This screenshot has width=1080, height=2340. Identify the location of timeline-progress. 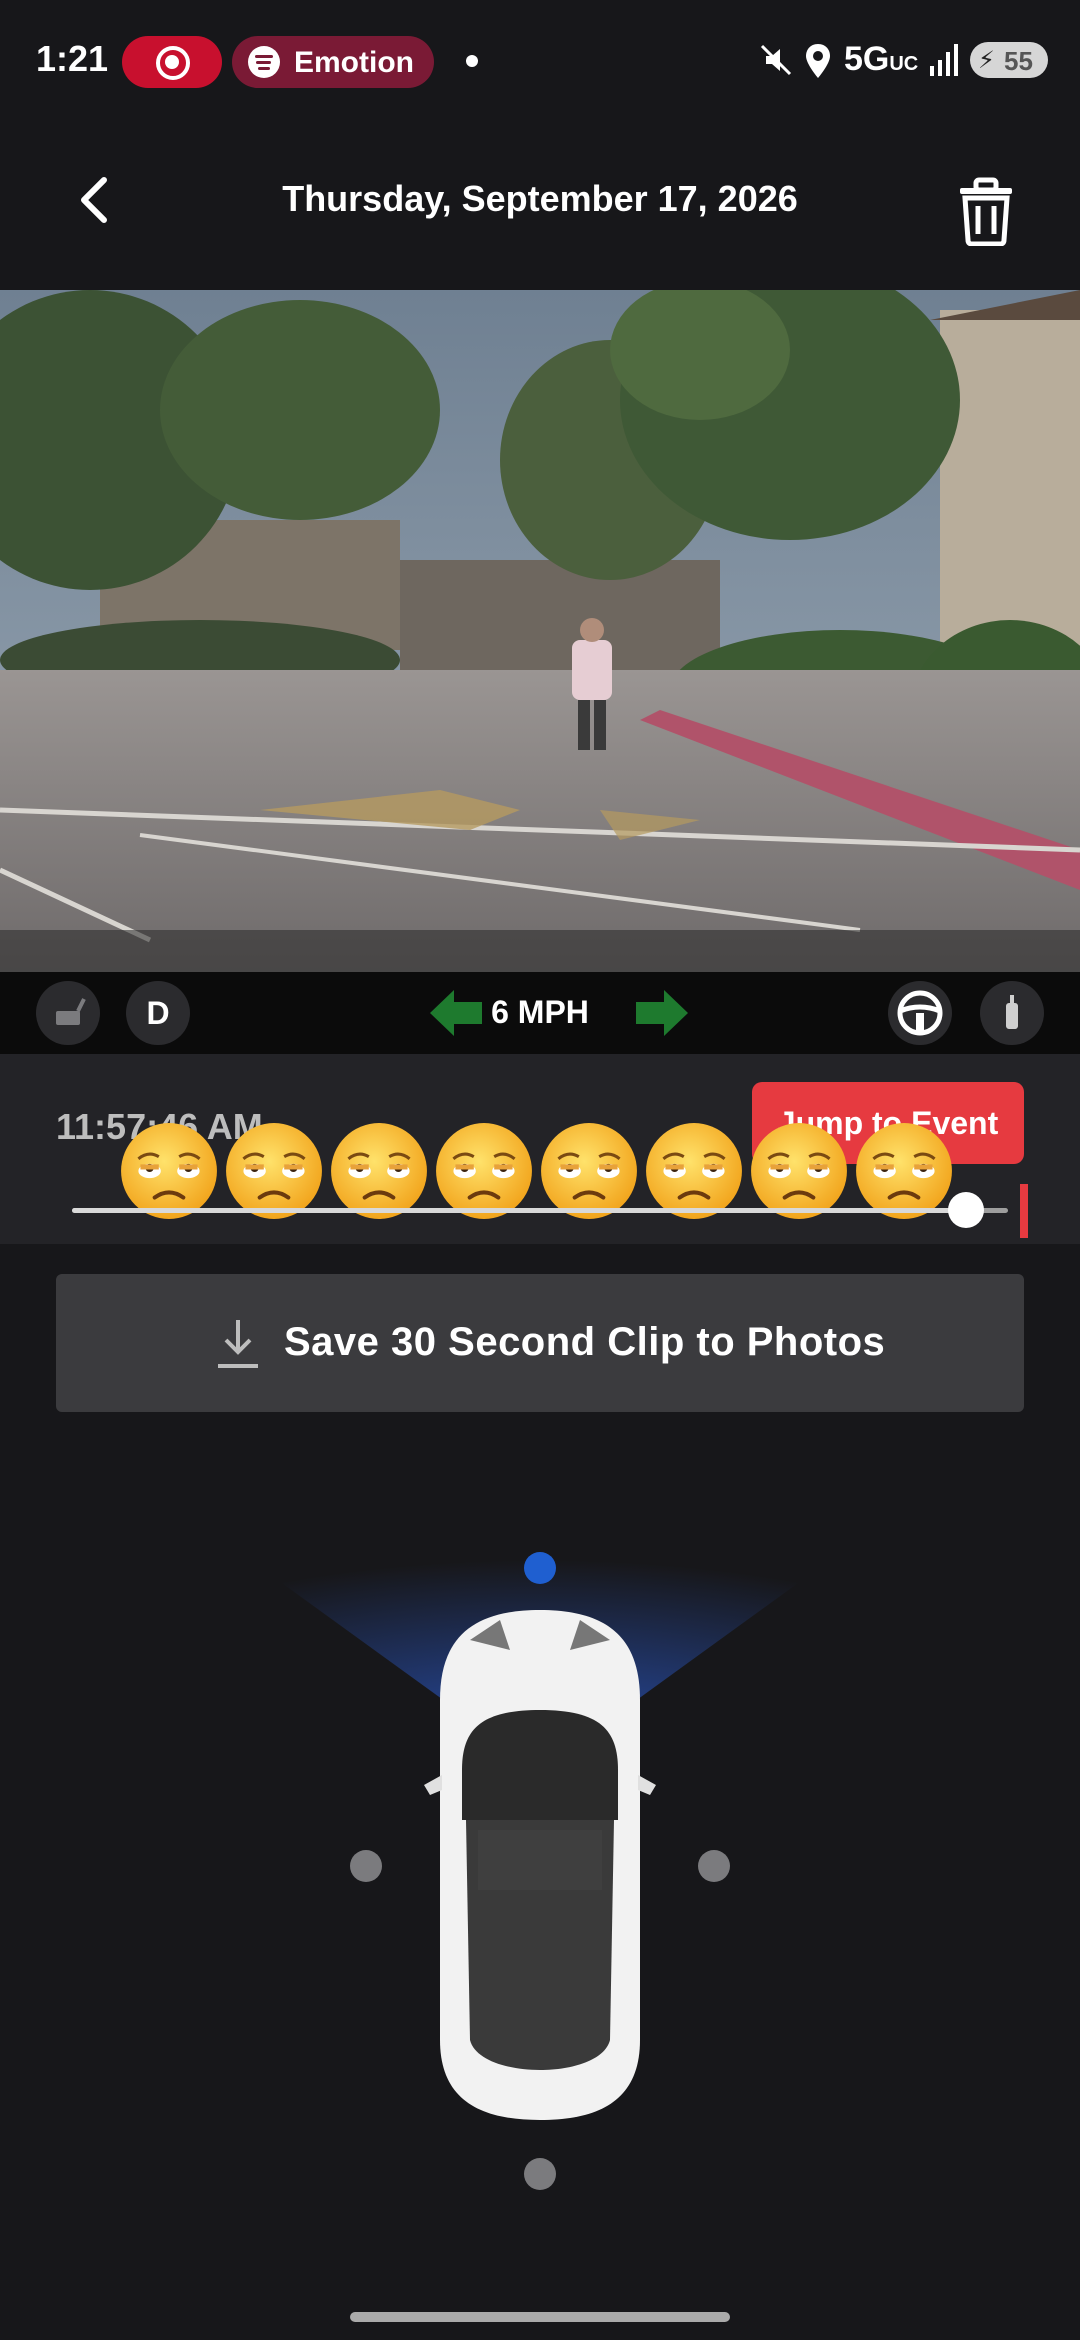
(519, 1210).